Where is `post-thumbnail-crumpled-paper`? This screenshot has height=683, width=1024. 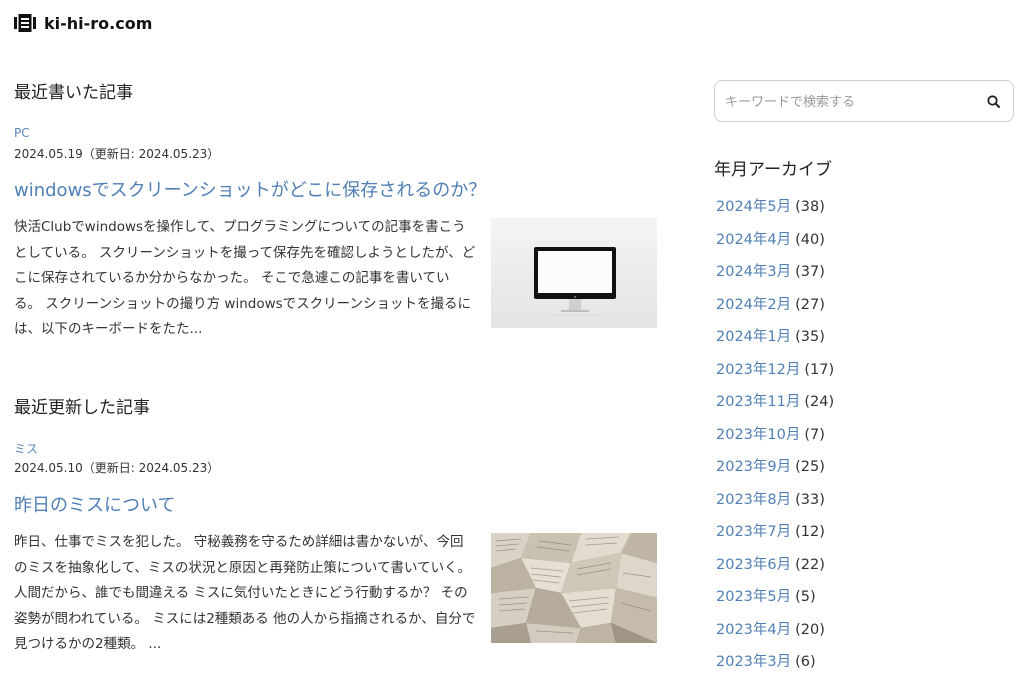
post-thumbnail-crumpled-paper is located at coordinates (574, 588).